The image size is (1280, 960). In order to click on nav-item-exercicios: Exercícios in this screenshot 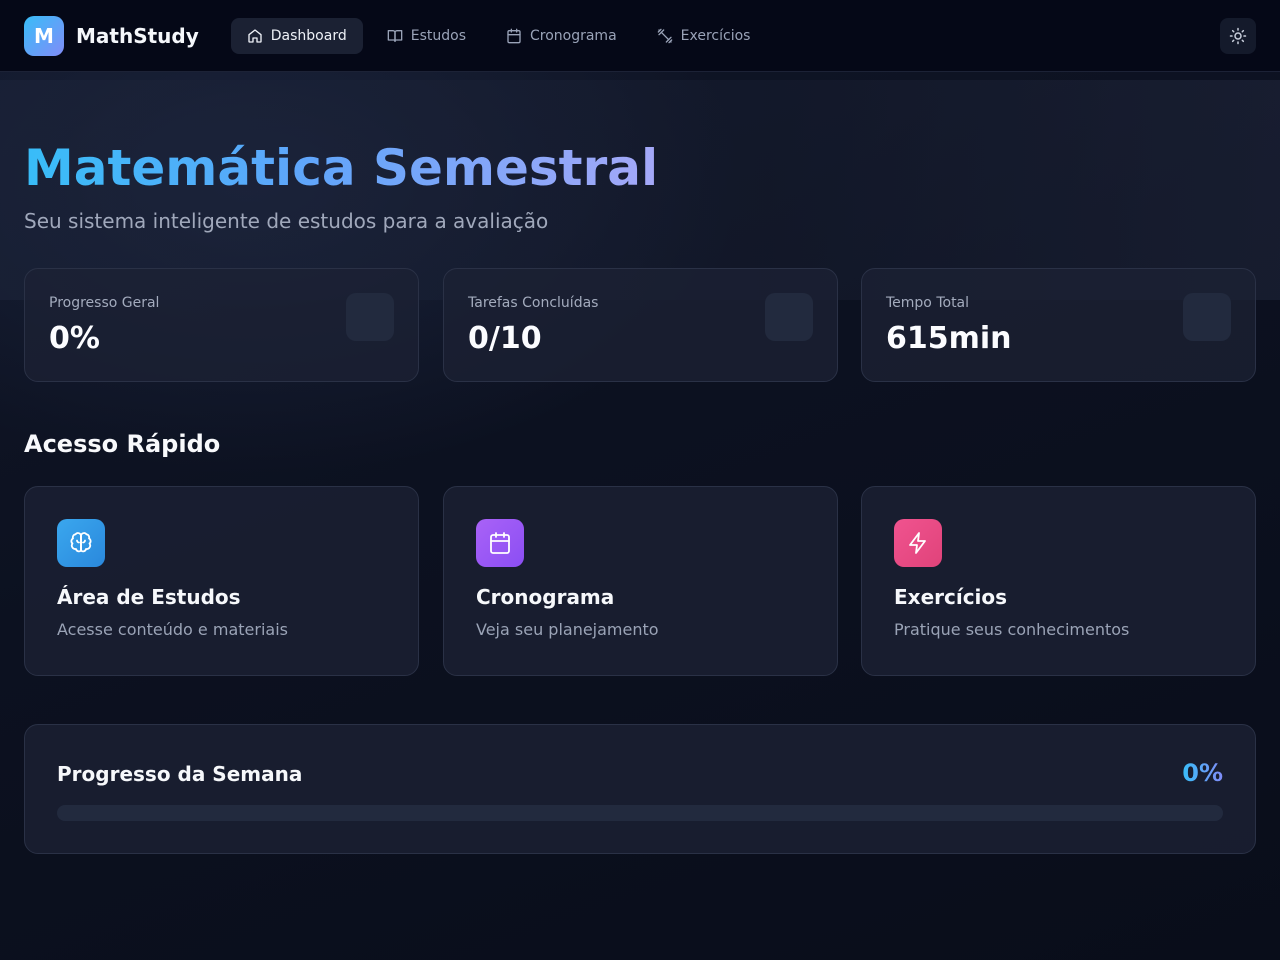, I will do `click(704, 36)`.